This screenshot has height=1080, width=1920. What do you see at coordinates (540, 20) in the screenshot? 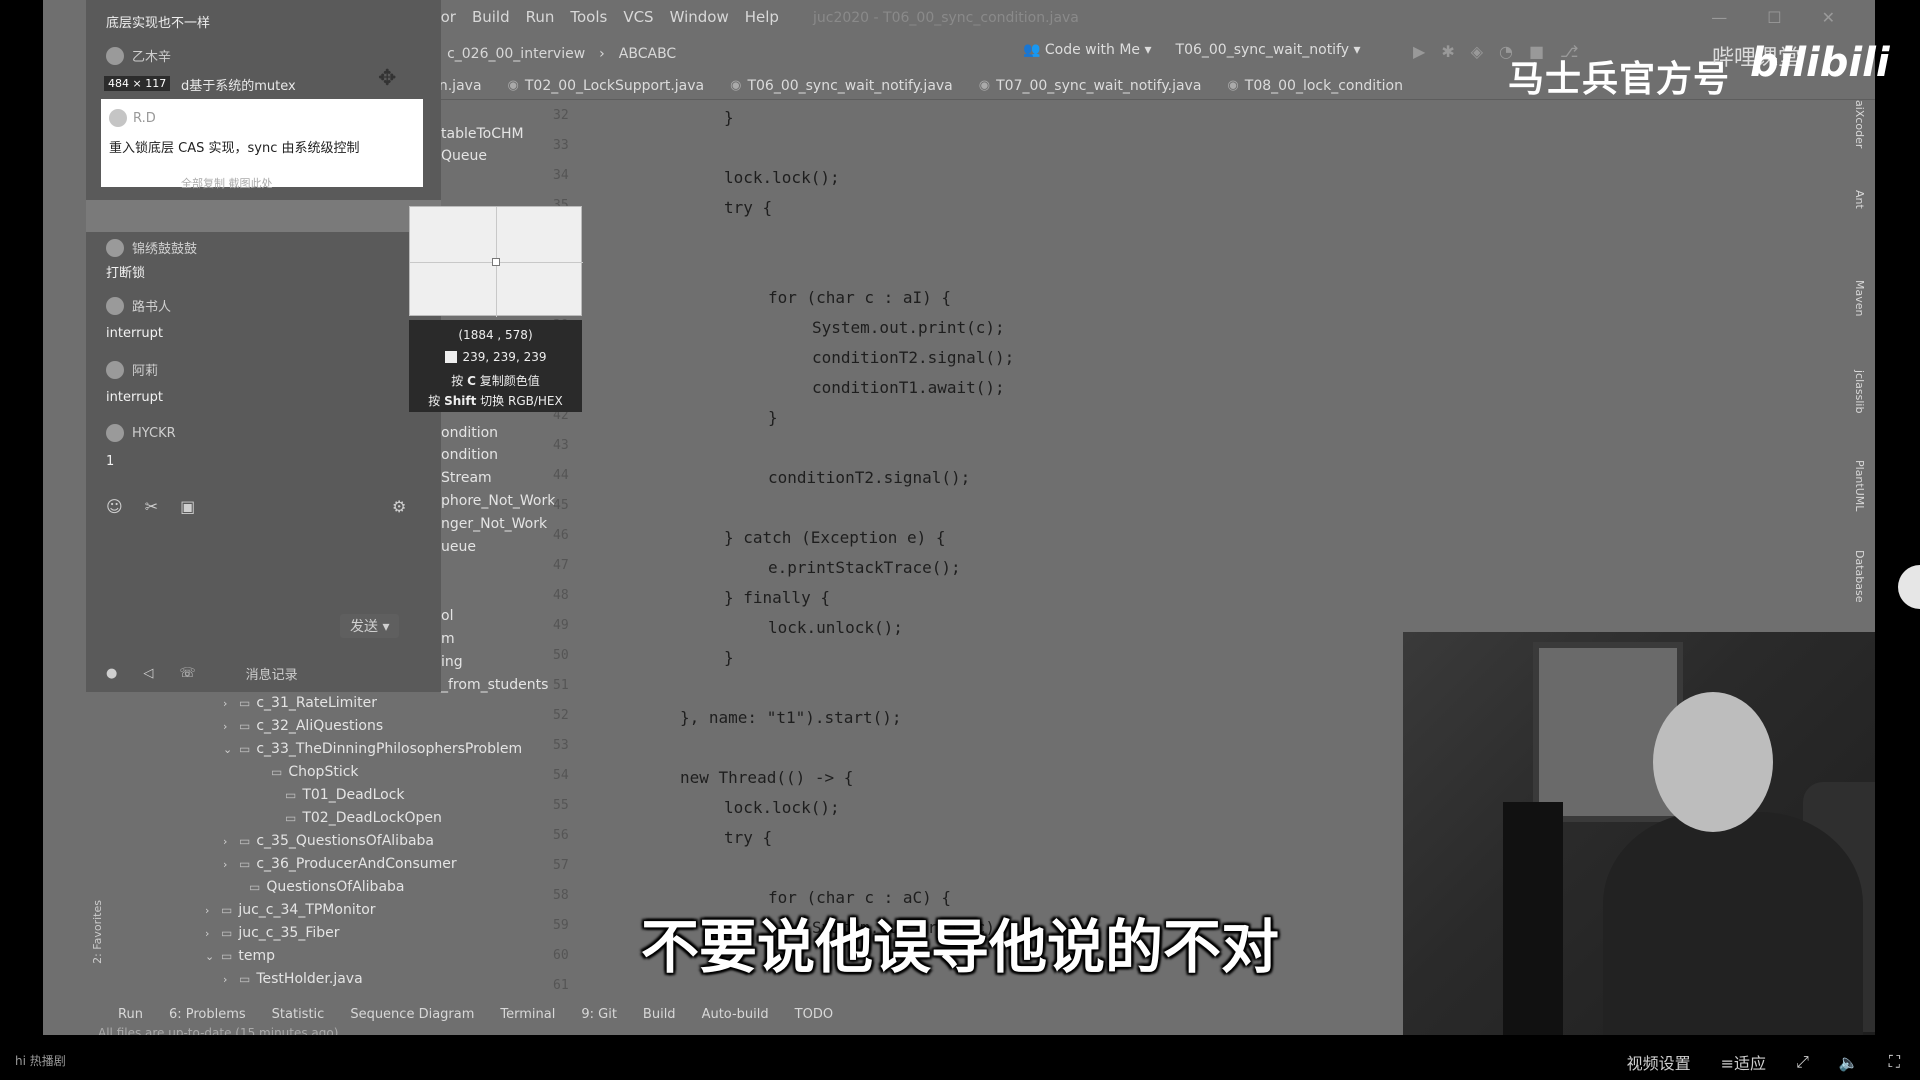
I see `menu-item: Run` at bounding box center [540, 20].